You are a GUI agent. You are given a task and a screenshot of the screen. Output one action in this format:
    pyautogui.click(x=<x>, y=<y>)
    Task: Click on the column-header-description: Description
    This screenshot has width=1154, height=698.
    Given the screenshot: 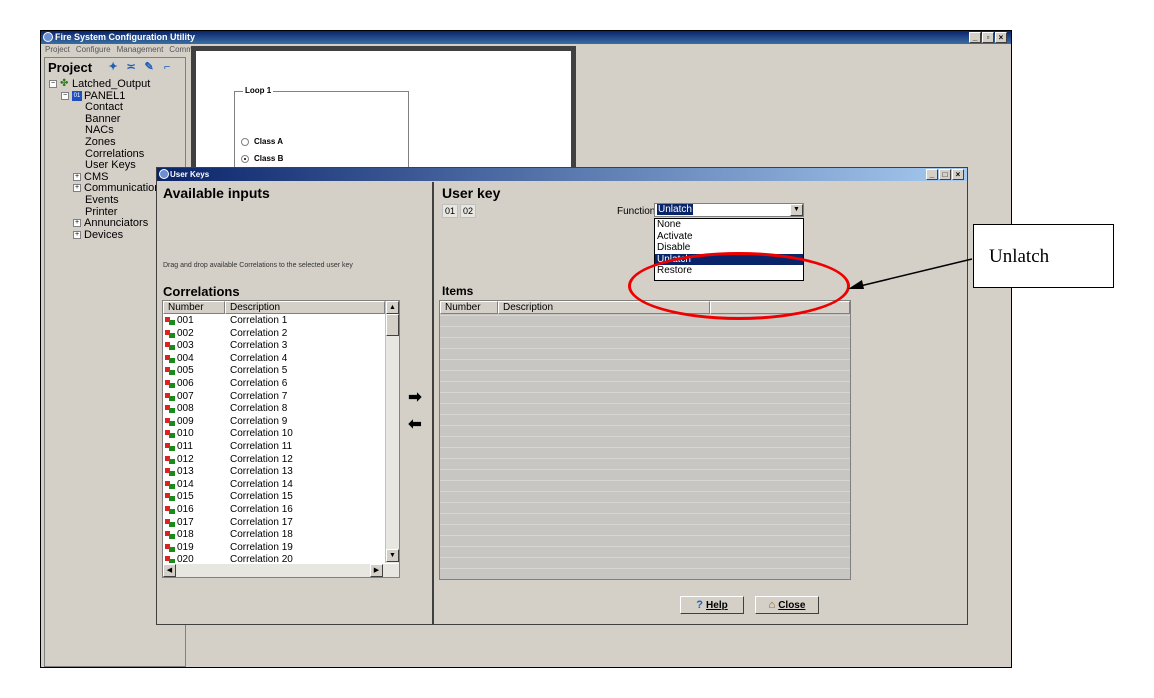 What is the action you would take?
    pyautogui.click(x=305, y=307)
    